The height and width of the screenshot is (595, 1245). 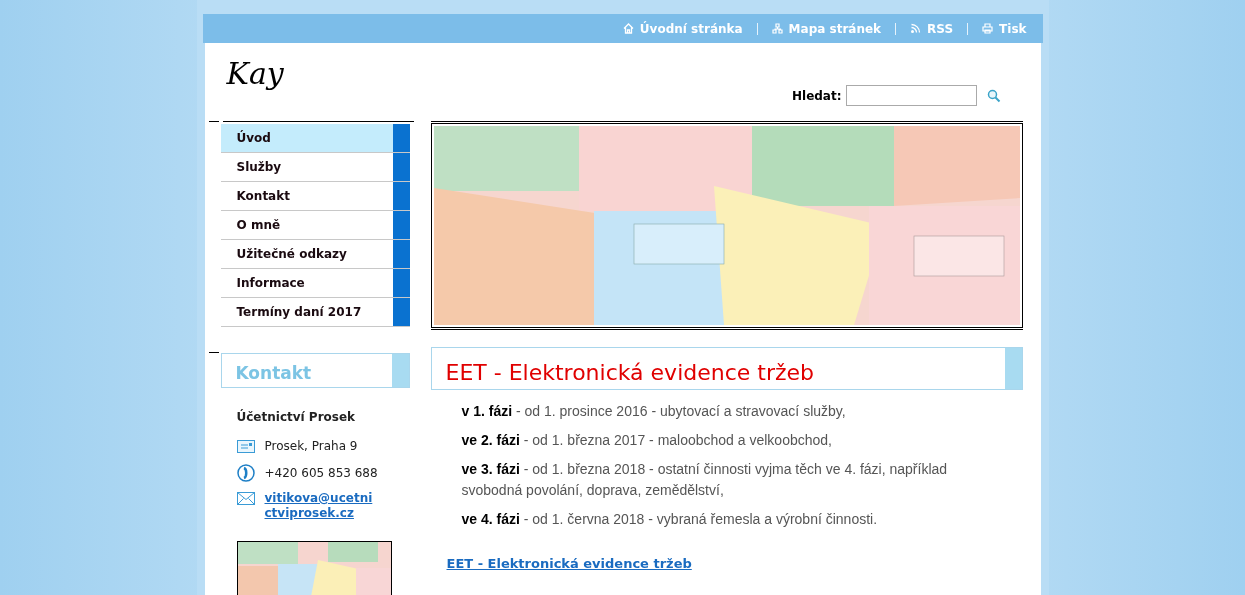 I want to click on sitemap-icon, so click(x=777, y=28).